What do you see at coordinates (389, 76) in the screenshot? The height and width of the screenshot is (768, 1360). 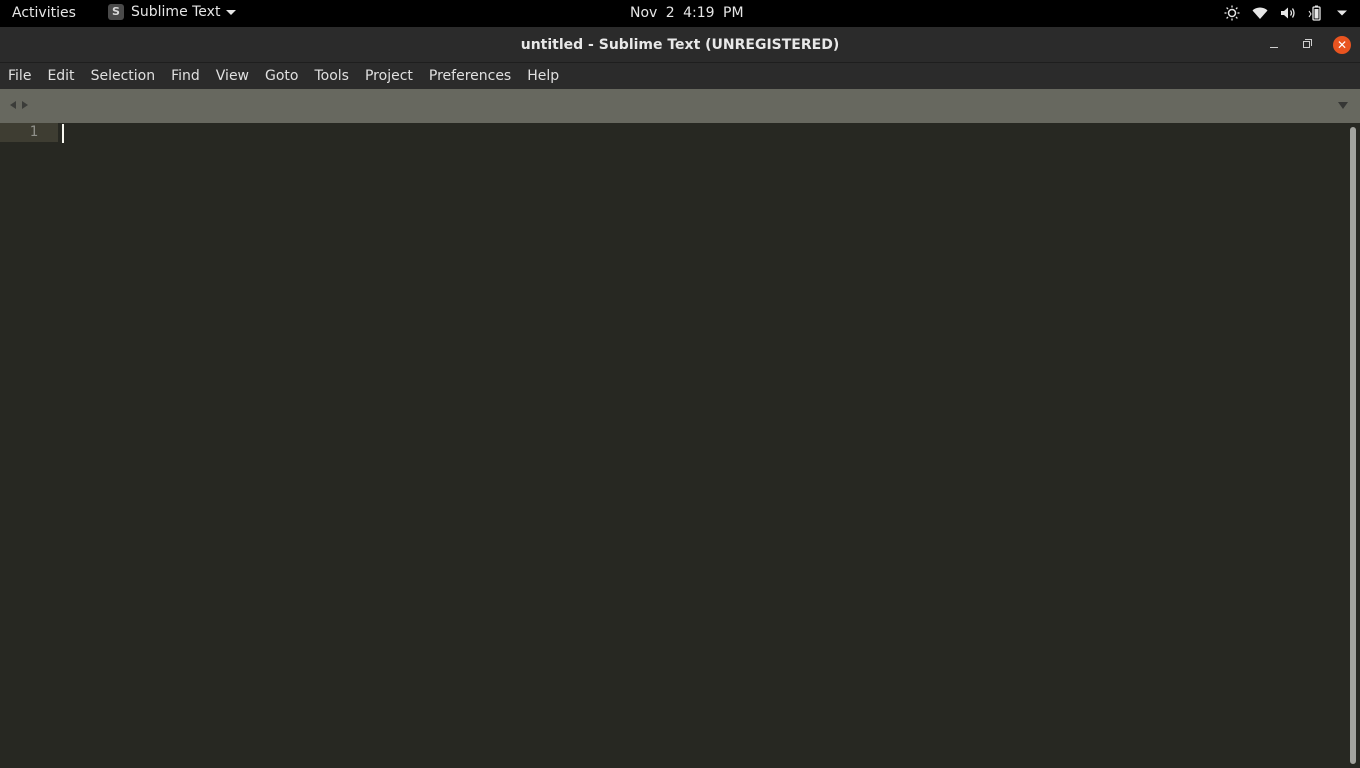 I see `menu-project: Project` at bounding box center [389, 76].